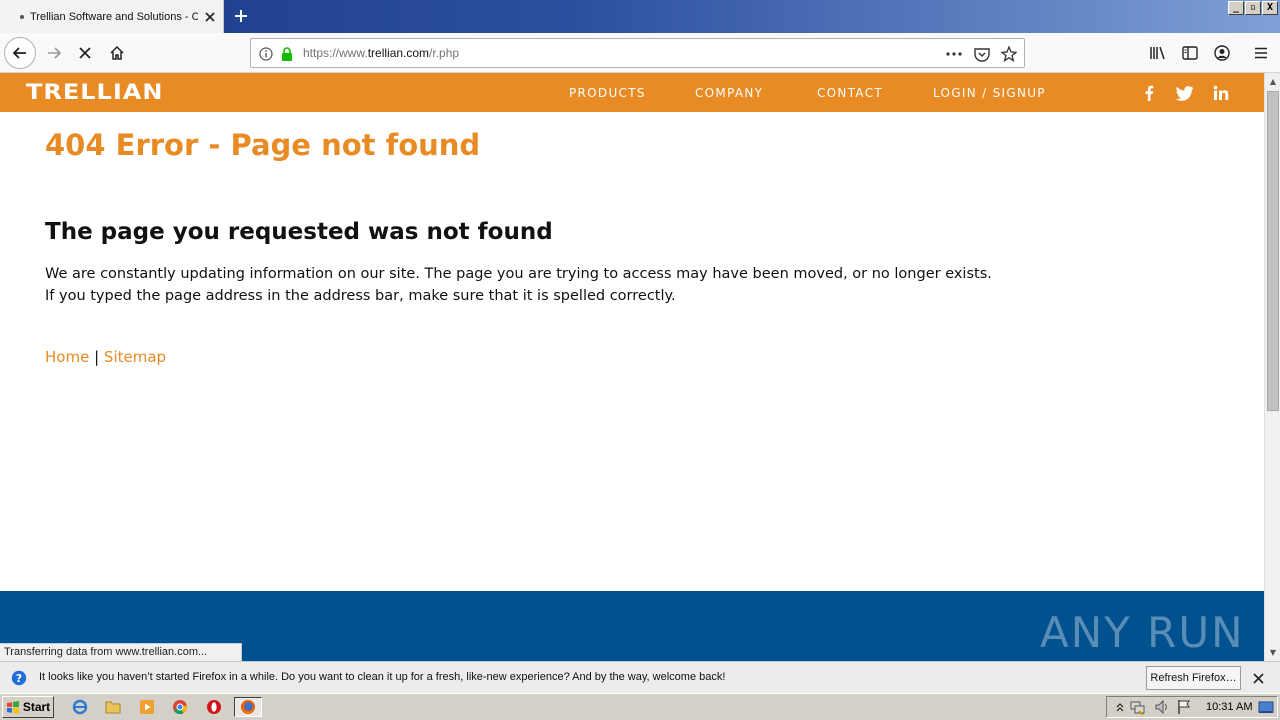  I want to click on linkedin-icon, so click(1221, 93).